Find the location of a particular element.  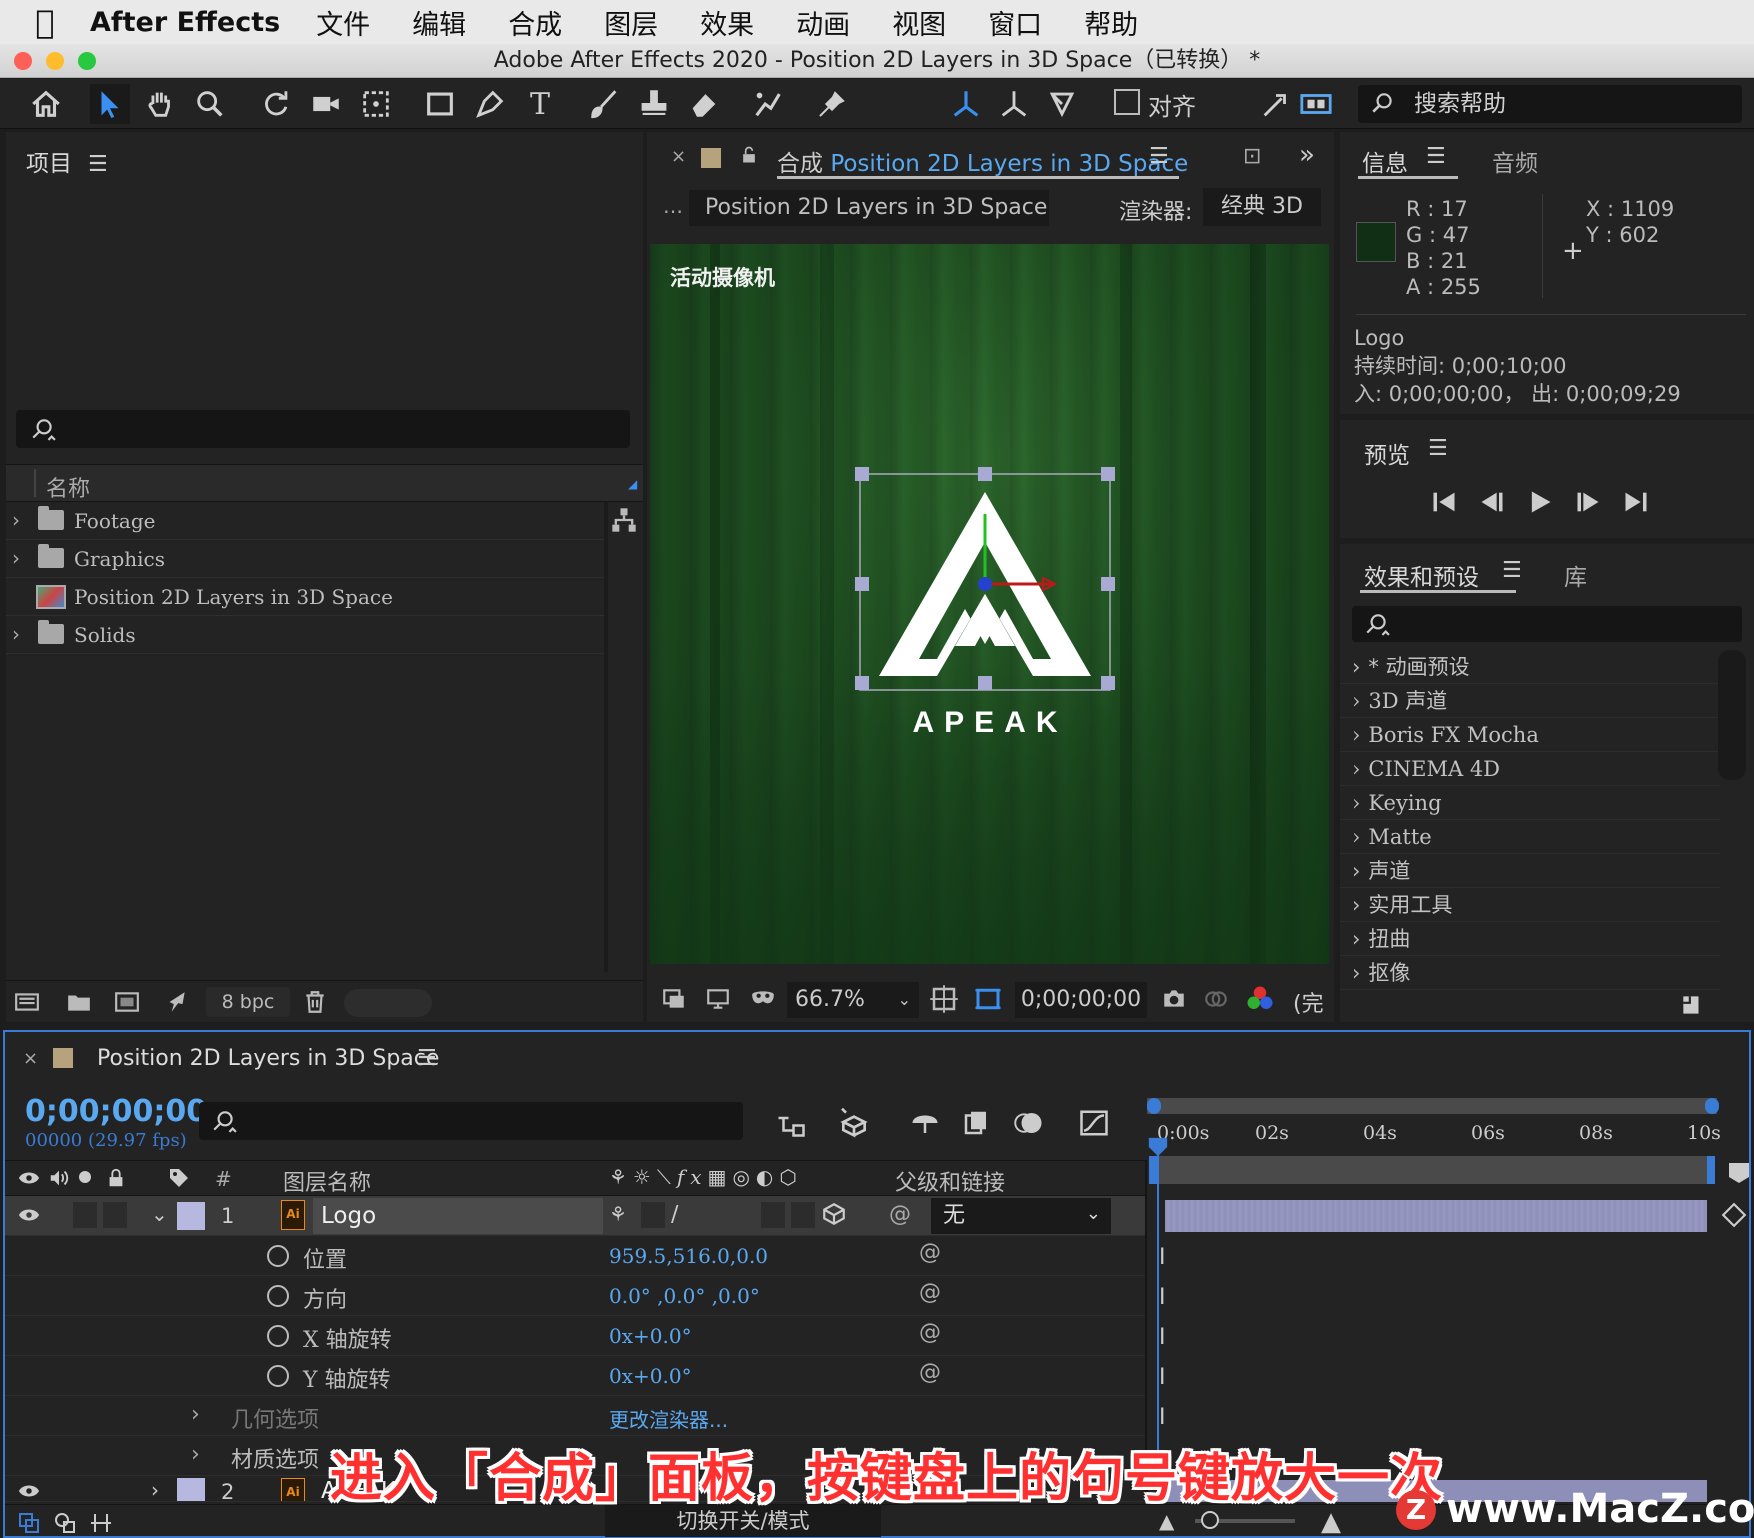

tab-effects-presets: 效果和预设 is located at coordinates (1421, 575).